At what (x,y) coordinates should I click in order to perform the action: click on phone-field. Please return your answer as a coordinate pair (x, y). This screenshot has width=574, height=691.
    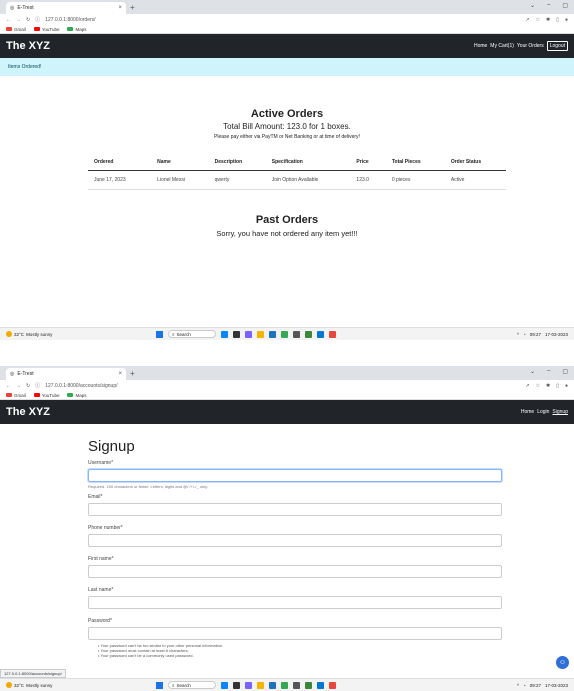
    Looking at the image, I should click on (295, 540).